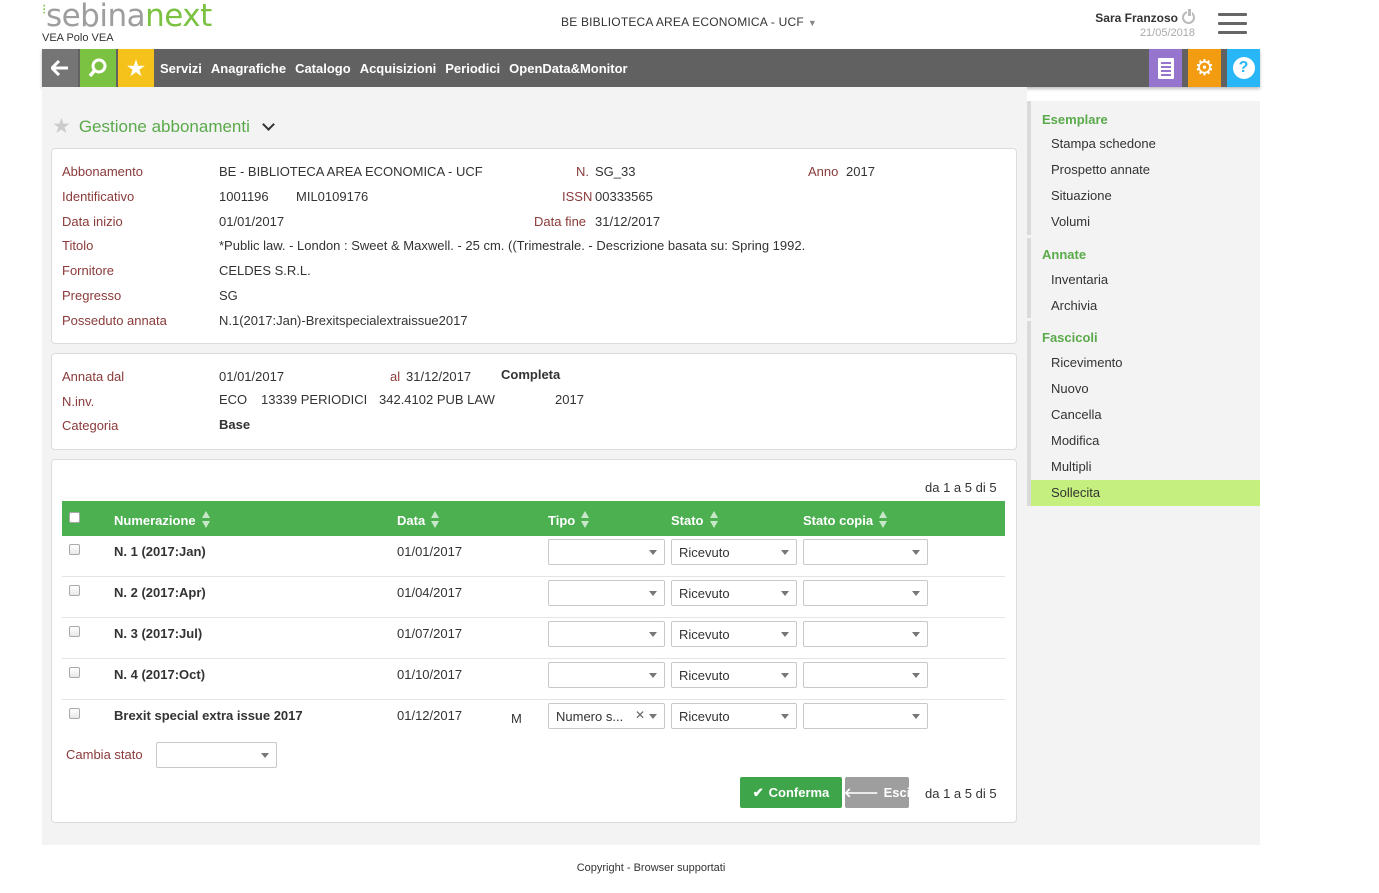  Describe the element at coordinates (877, 792) in the screenshot. I see `exit-button: 🡐 Esci` at that location.